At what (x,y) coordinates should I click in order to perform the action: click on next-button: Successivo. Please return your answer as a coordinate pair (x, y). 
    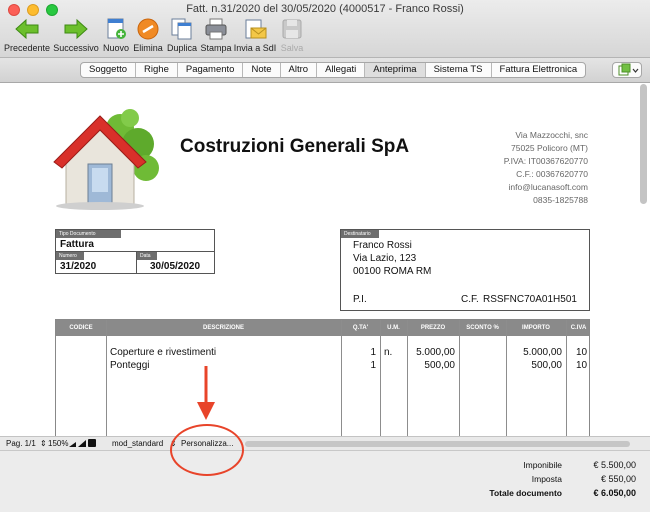
    Looking at the image, I should click on (76, 35).